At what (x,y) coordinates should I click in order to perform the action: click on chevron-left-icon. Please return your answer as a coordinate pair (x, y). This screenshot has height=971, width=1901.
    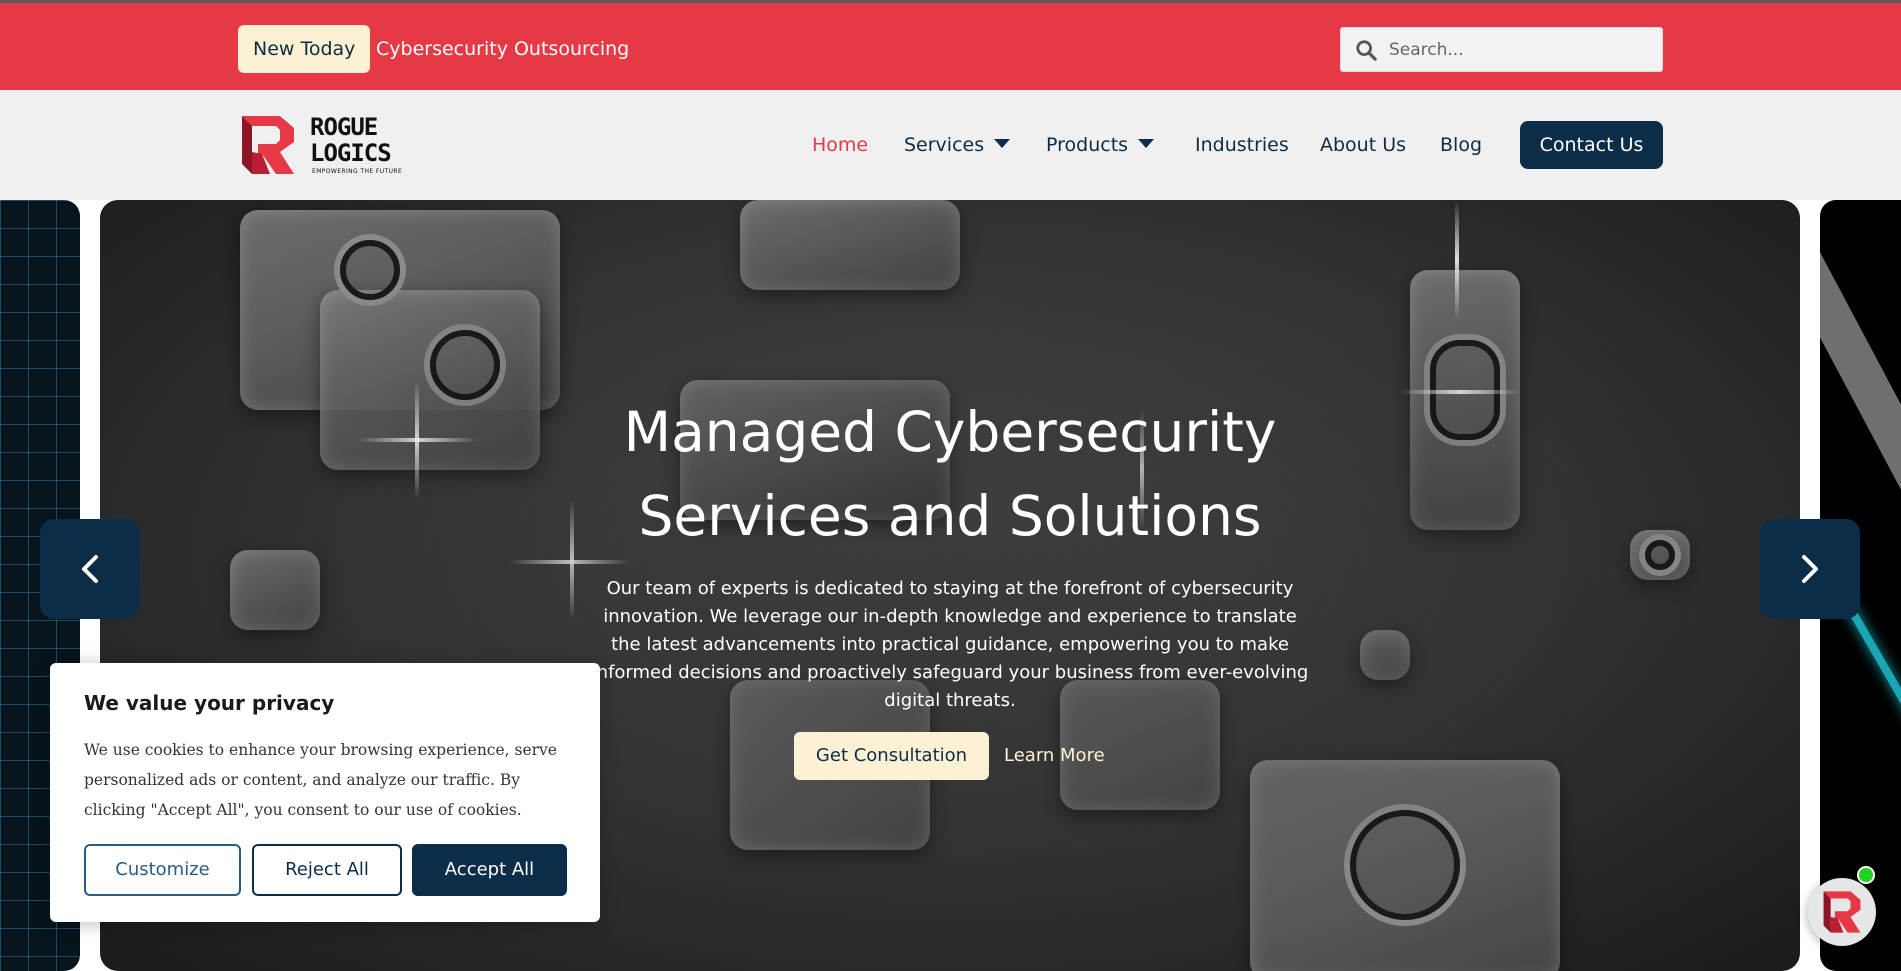
    Looking at the image, I should click on (90, 569).